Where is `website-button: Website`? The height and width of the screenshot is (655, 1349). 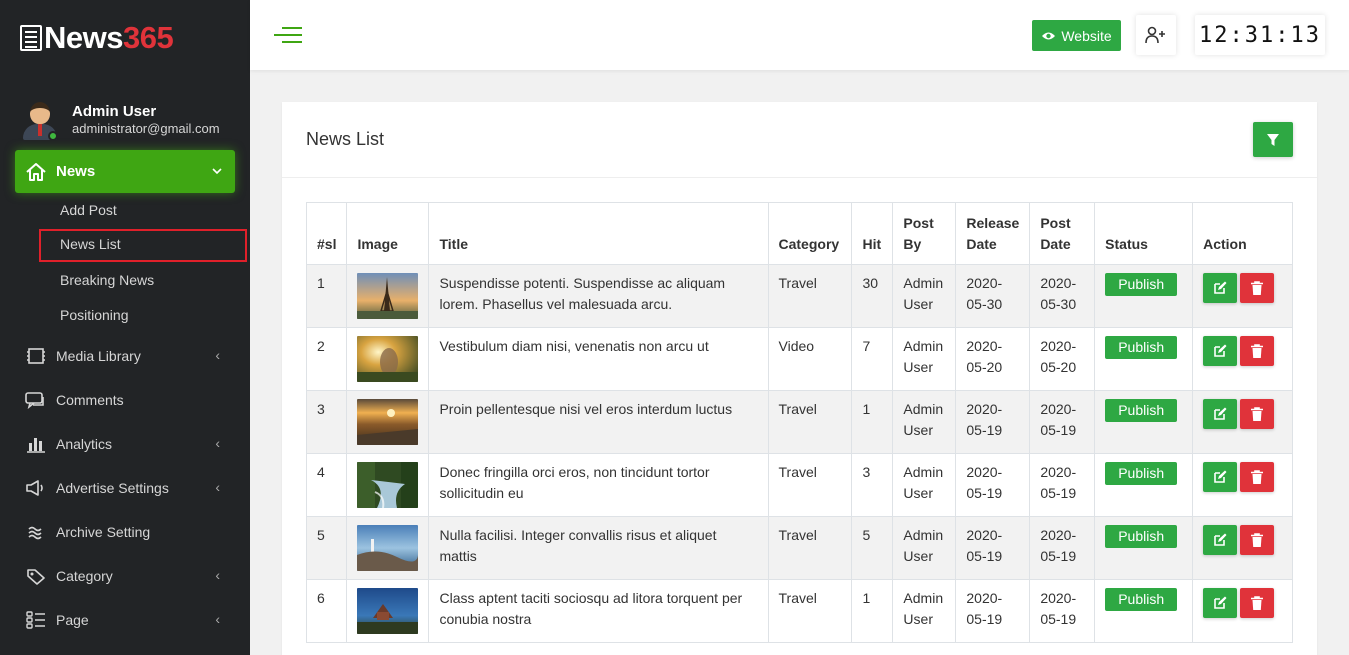 website-button: Website is located at coordinates (1076, 35).